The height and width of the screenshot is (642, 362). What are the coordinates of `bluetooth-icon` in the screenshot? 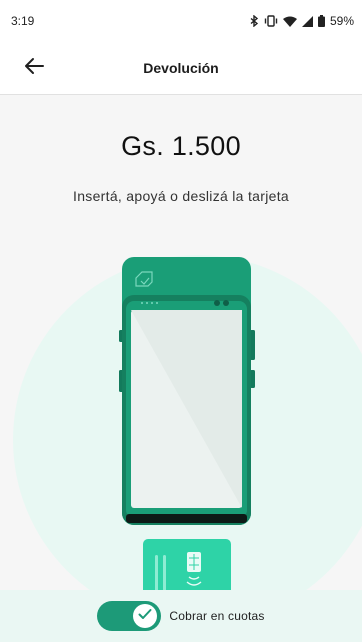 It's located at (254, 21).